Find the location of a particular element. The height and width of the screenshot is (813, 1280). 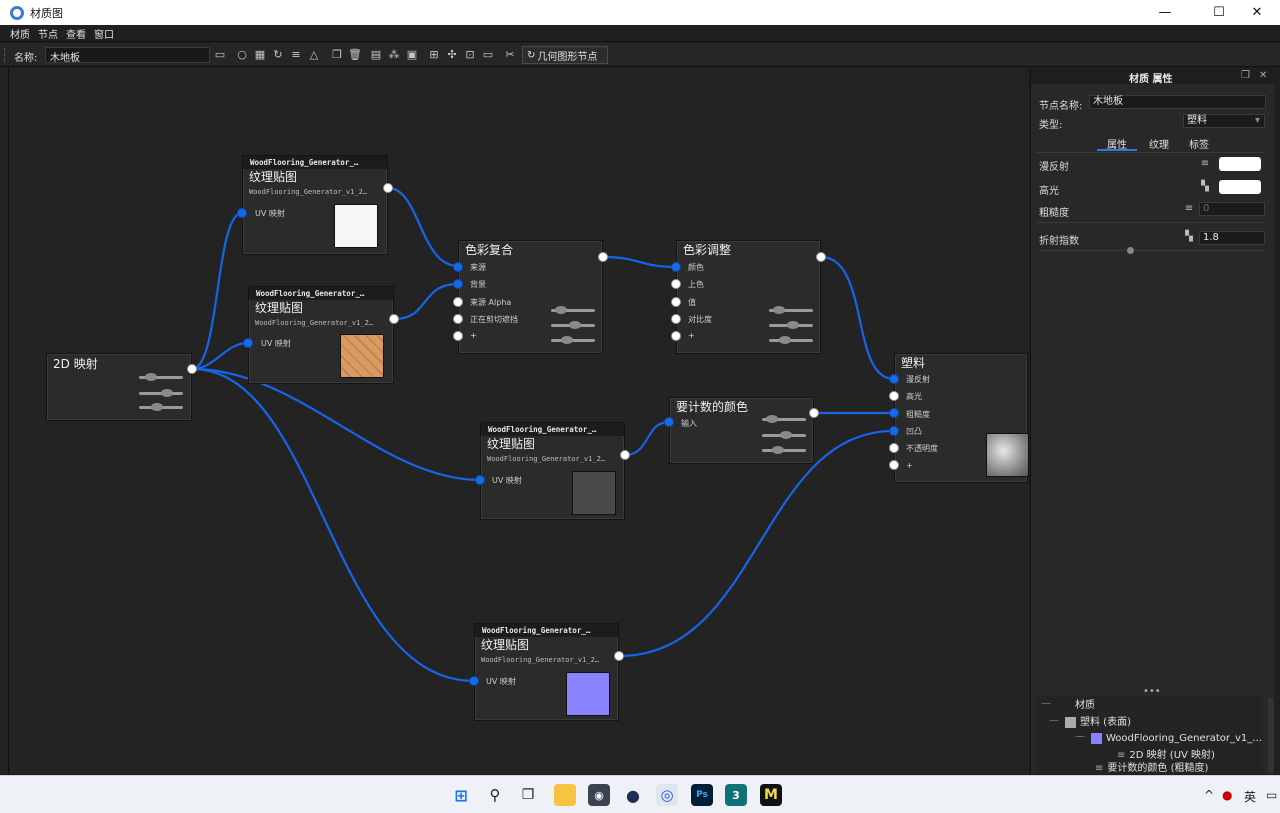

port-calc-input is located at coordinates (669, 422).